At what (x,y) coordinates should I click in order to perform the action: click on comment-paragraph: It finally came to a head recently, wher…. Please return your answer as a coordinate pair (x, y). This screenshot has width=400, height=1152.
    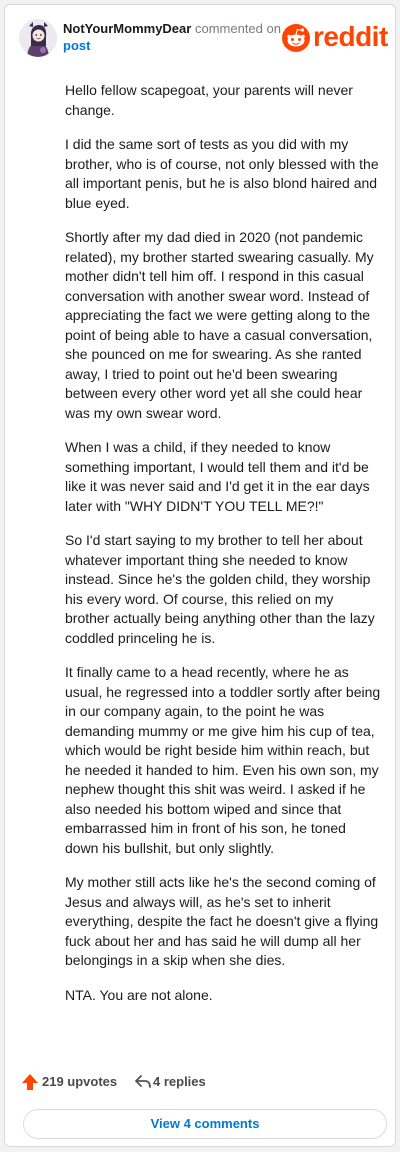
    Looking at the image, I should click on (223, 760).